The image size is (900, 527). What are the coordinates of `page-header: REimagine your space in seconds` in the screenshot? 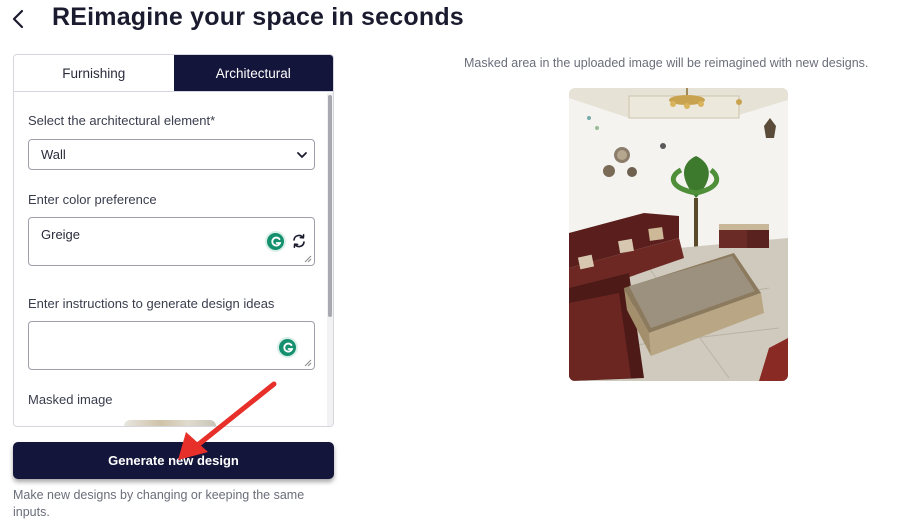 It's located at (450, 20).